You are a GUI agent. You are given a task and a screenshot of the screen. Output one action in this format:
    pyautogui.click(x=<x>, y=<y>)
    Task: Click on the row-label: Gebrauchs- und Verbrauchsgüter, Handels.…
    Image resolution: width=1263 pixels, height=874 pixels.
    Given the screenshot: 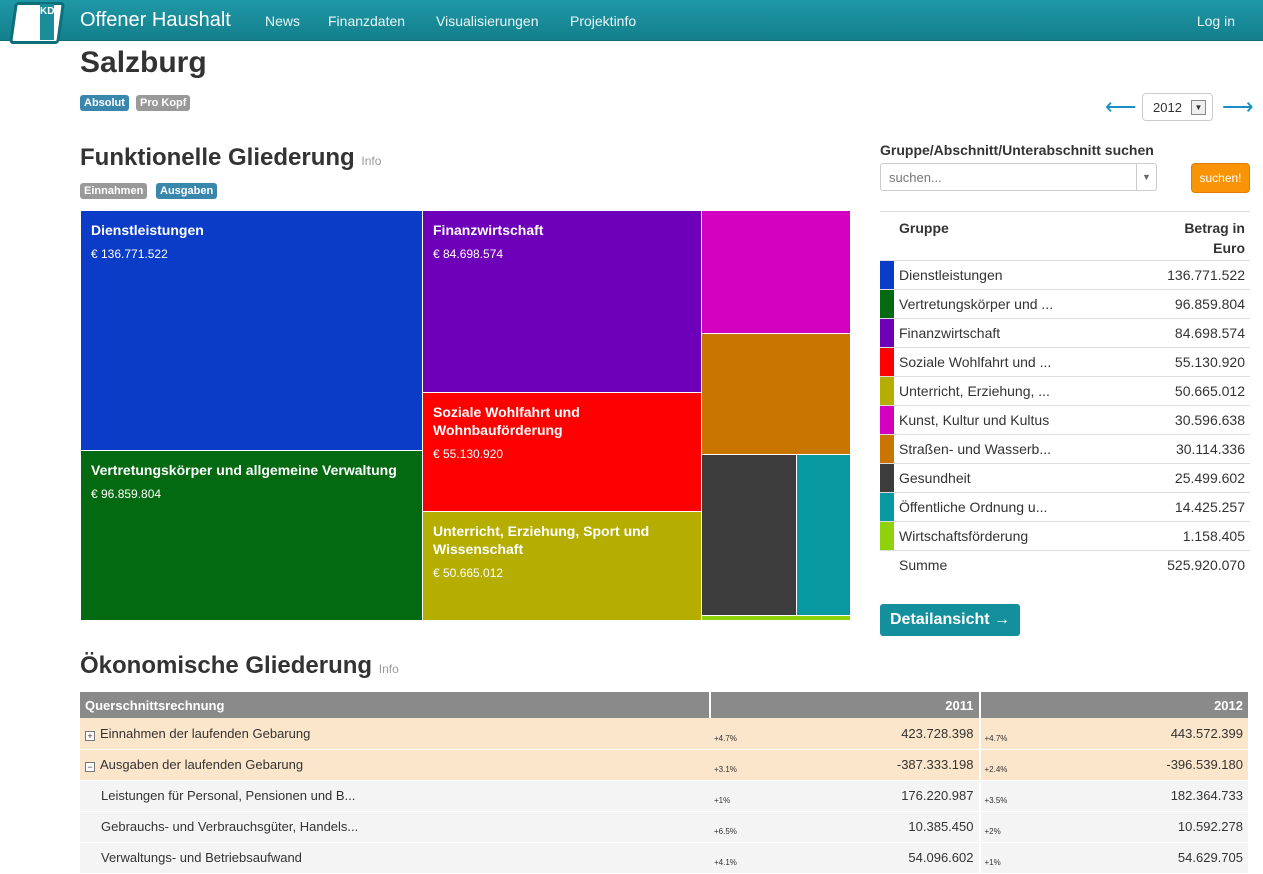 What is the action you would take?
    pyautogui.click(x=395, y=827)
    